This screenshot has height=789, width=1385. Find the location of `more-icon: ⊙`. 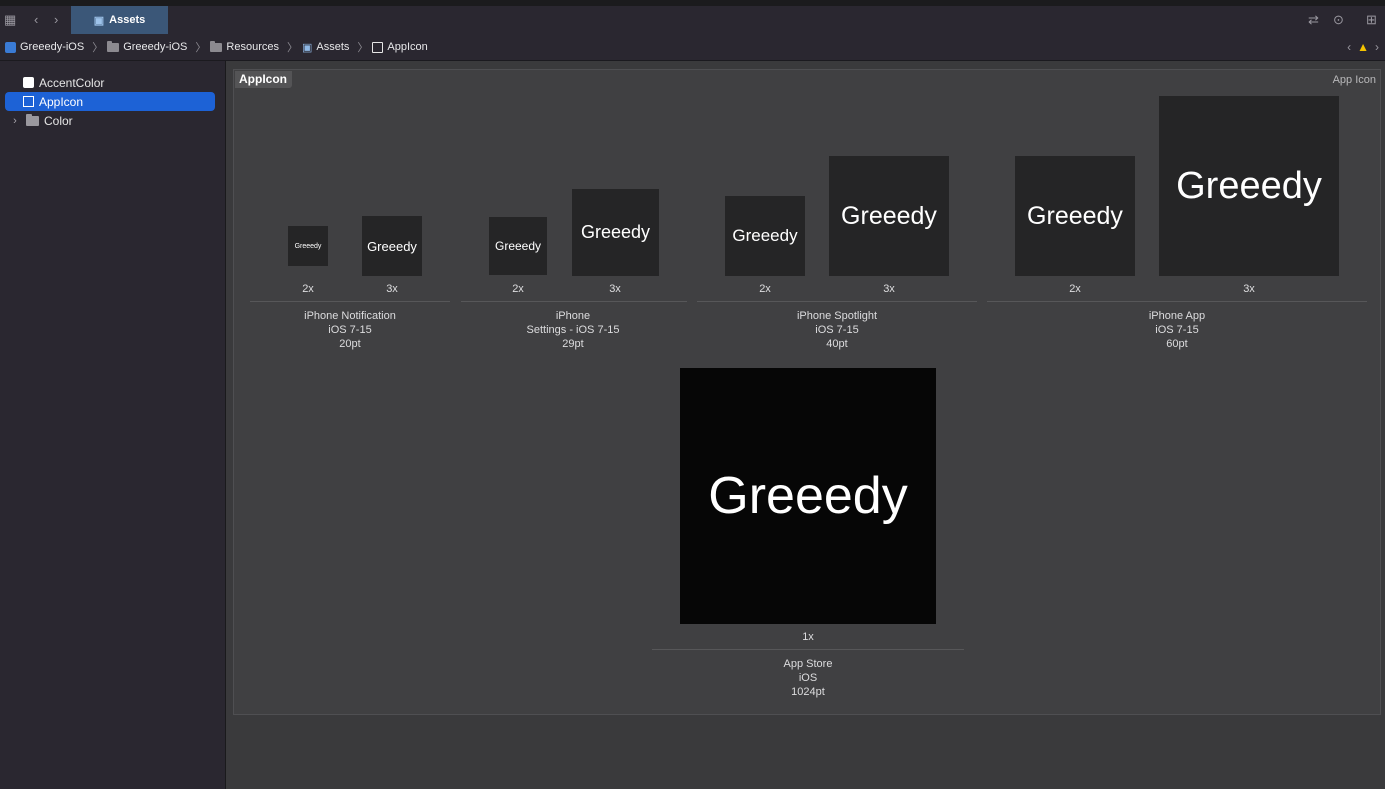

more-icon: ⊙ is located at coordinates (1338, 20).